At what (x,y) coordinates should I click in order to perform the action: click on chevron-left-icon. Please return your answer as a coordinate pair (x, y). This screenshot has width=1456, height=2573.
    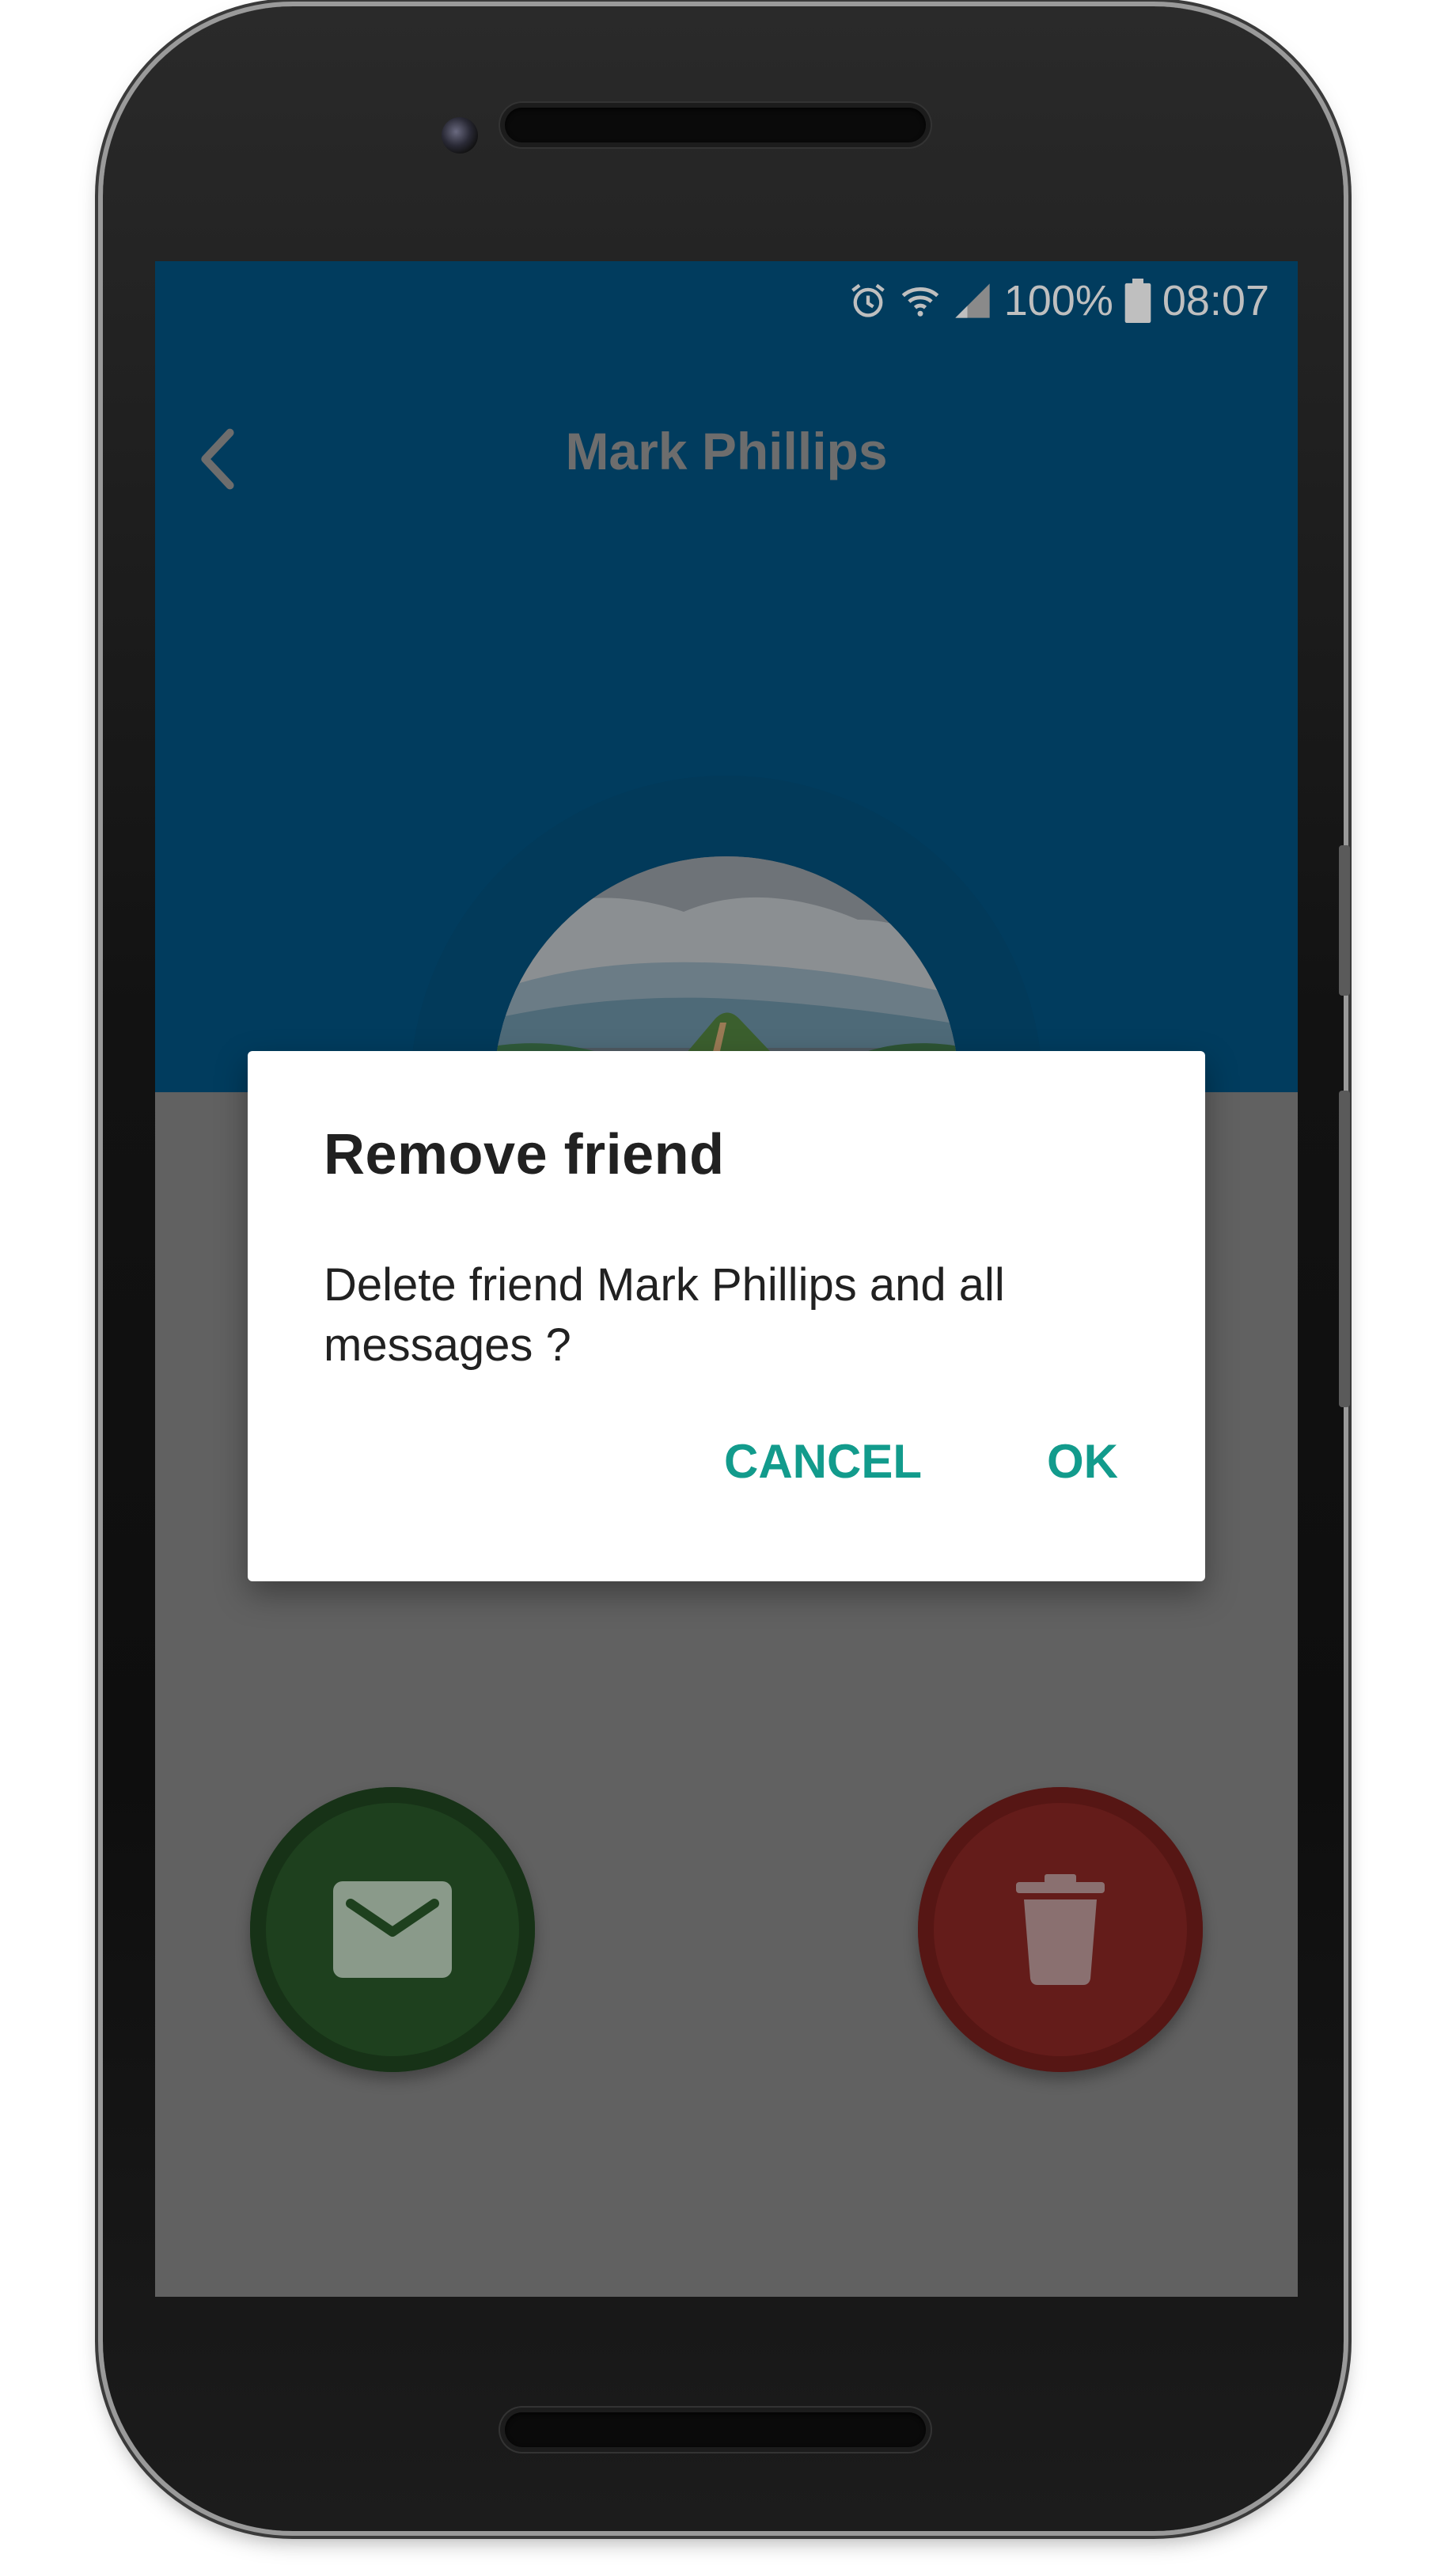
    Looking at the image, I should click on (217, 459).